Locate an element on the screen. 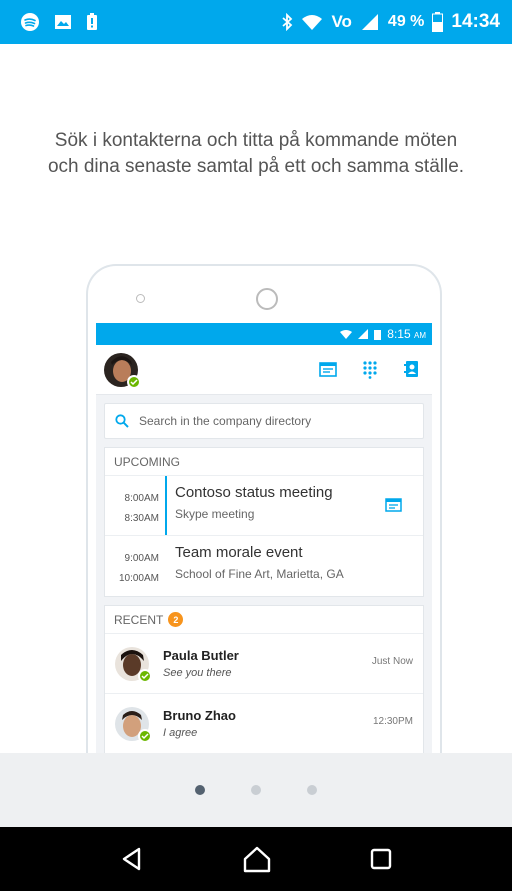 The image size is (512, 891). battery-percent: 49 % is located at coordinates (406, 21).